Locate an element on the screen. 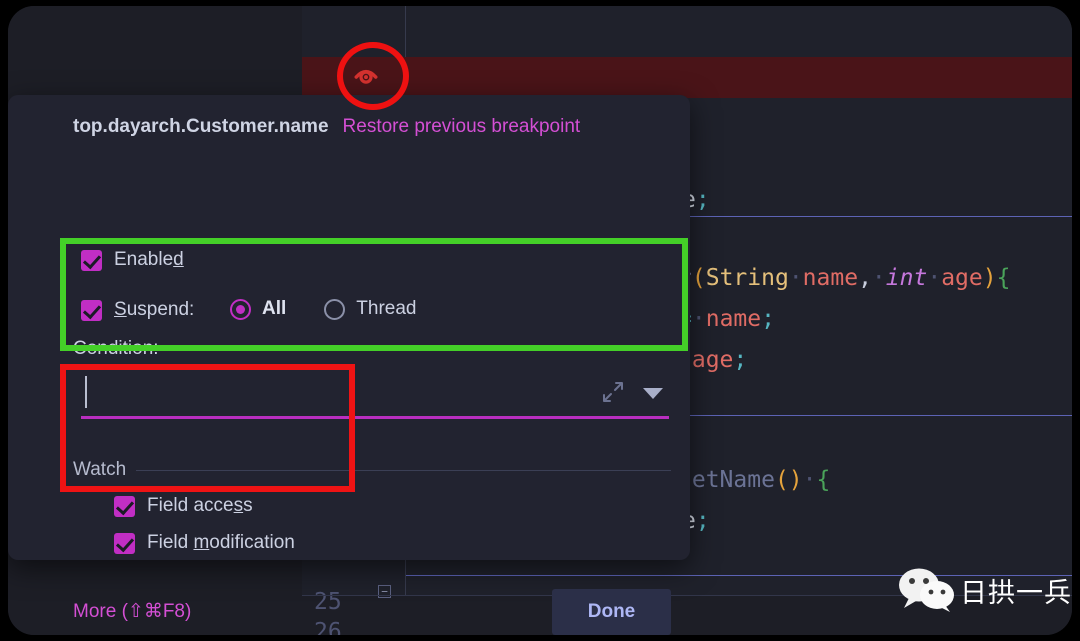 This screenshot has width=1080, height=641. field-modification-checkbox is located at coordinates (124, 543).